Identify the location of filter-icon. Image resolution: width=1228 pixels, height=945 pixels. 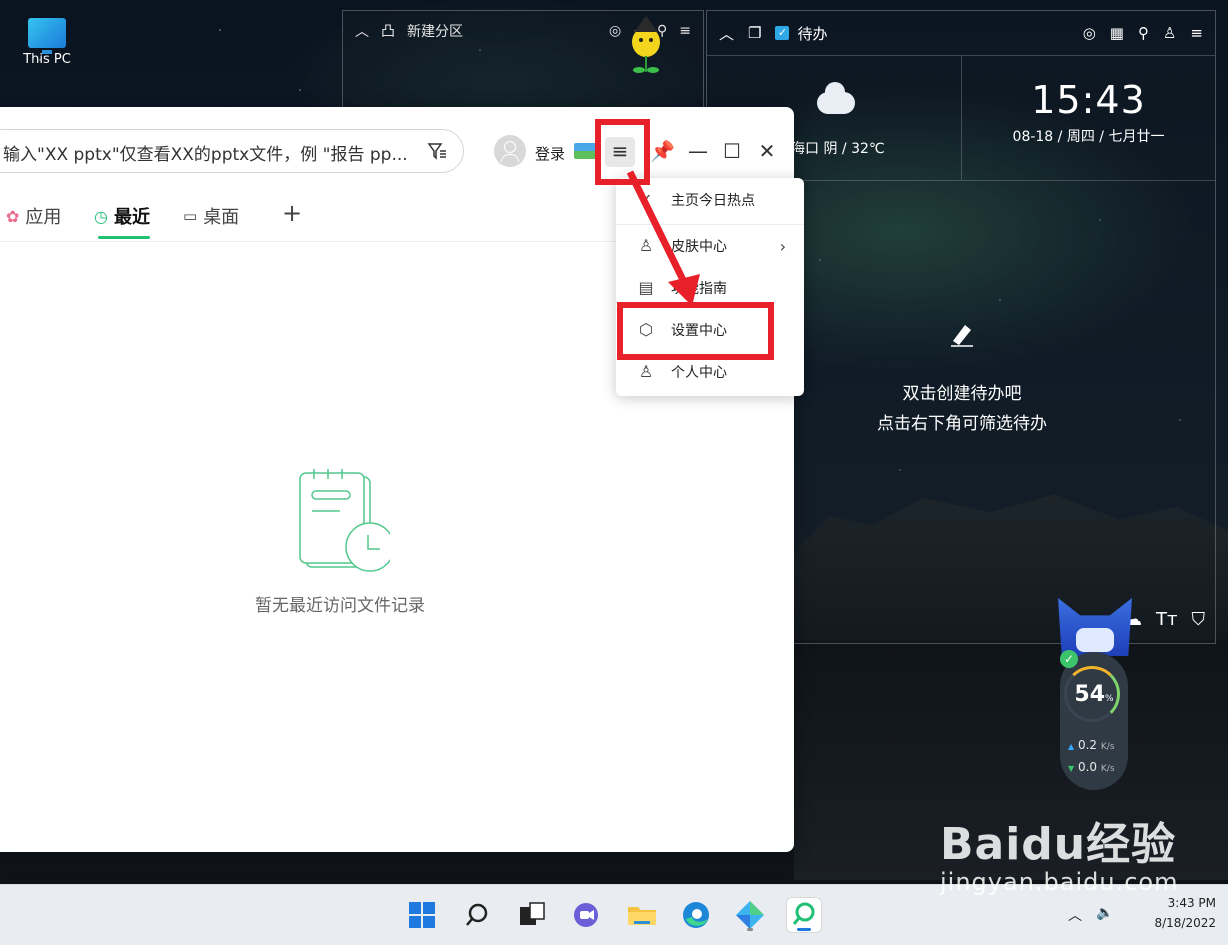
(437, 151).